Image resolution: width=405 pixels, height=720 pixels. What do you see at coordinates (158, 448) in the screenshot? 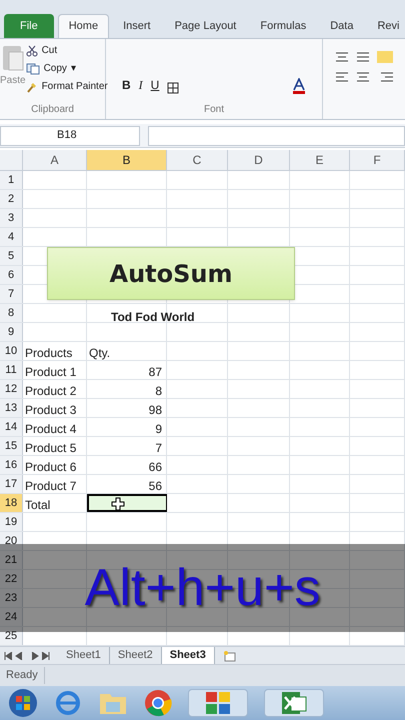
I see `cell-text: 7` at bounding box center [158, 448].